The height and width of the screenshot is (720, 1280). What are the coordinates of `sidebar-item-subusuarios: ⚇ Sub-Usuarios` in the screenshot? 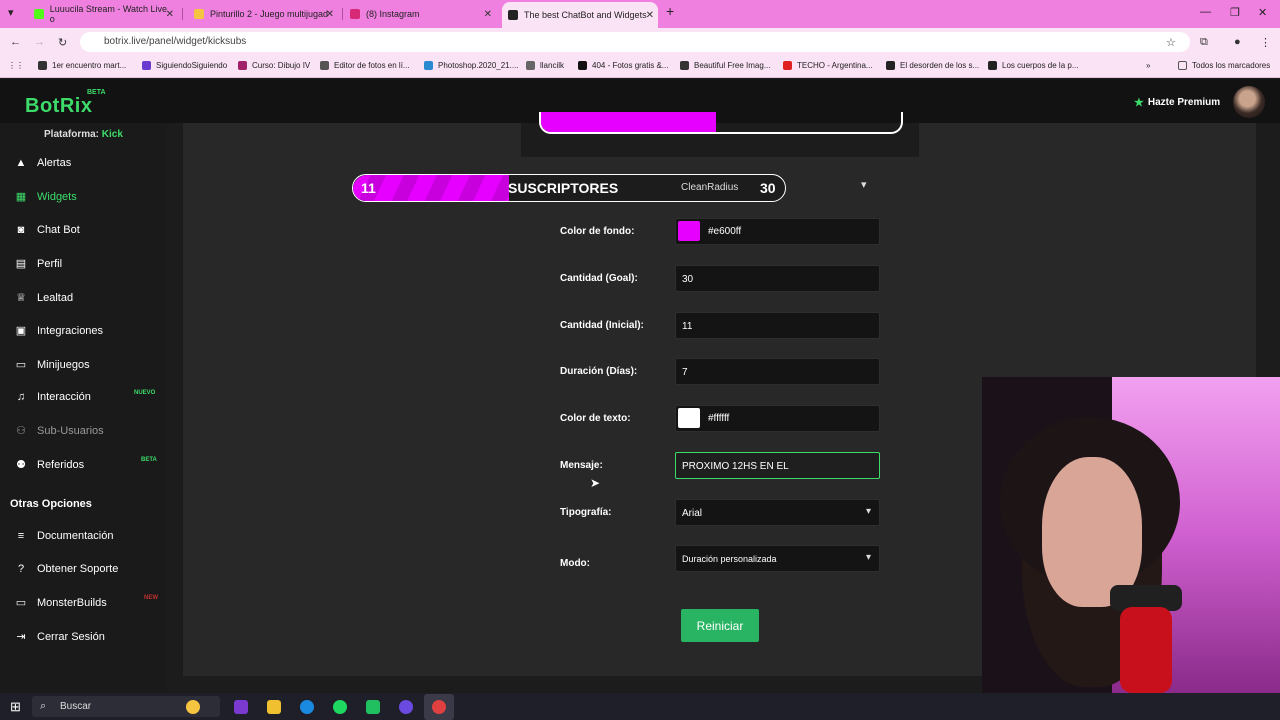 It's located at (59, 431).